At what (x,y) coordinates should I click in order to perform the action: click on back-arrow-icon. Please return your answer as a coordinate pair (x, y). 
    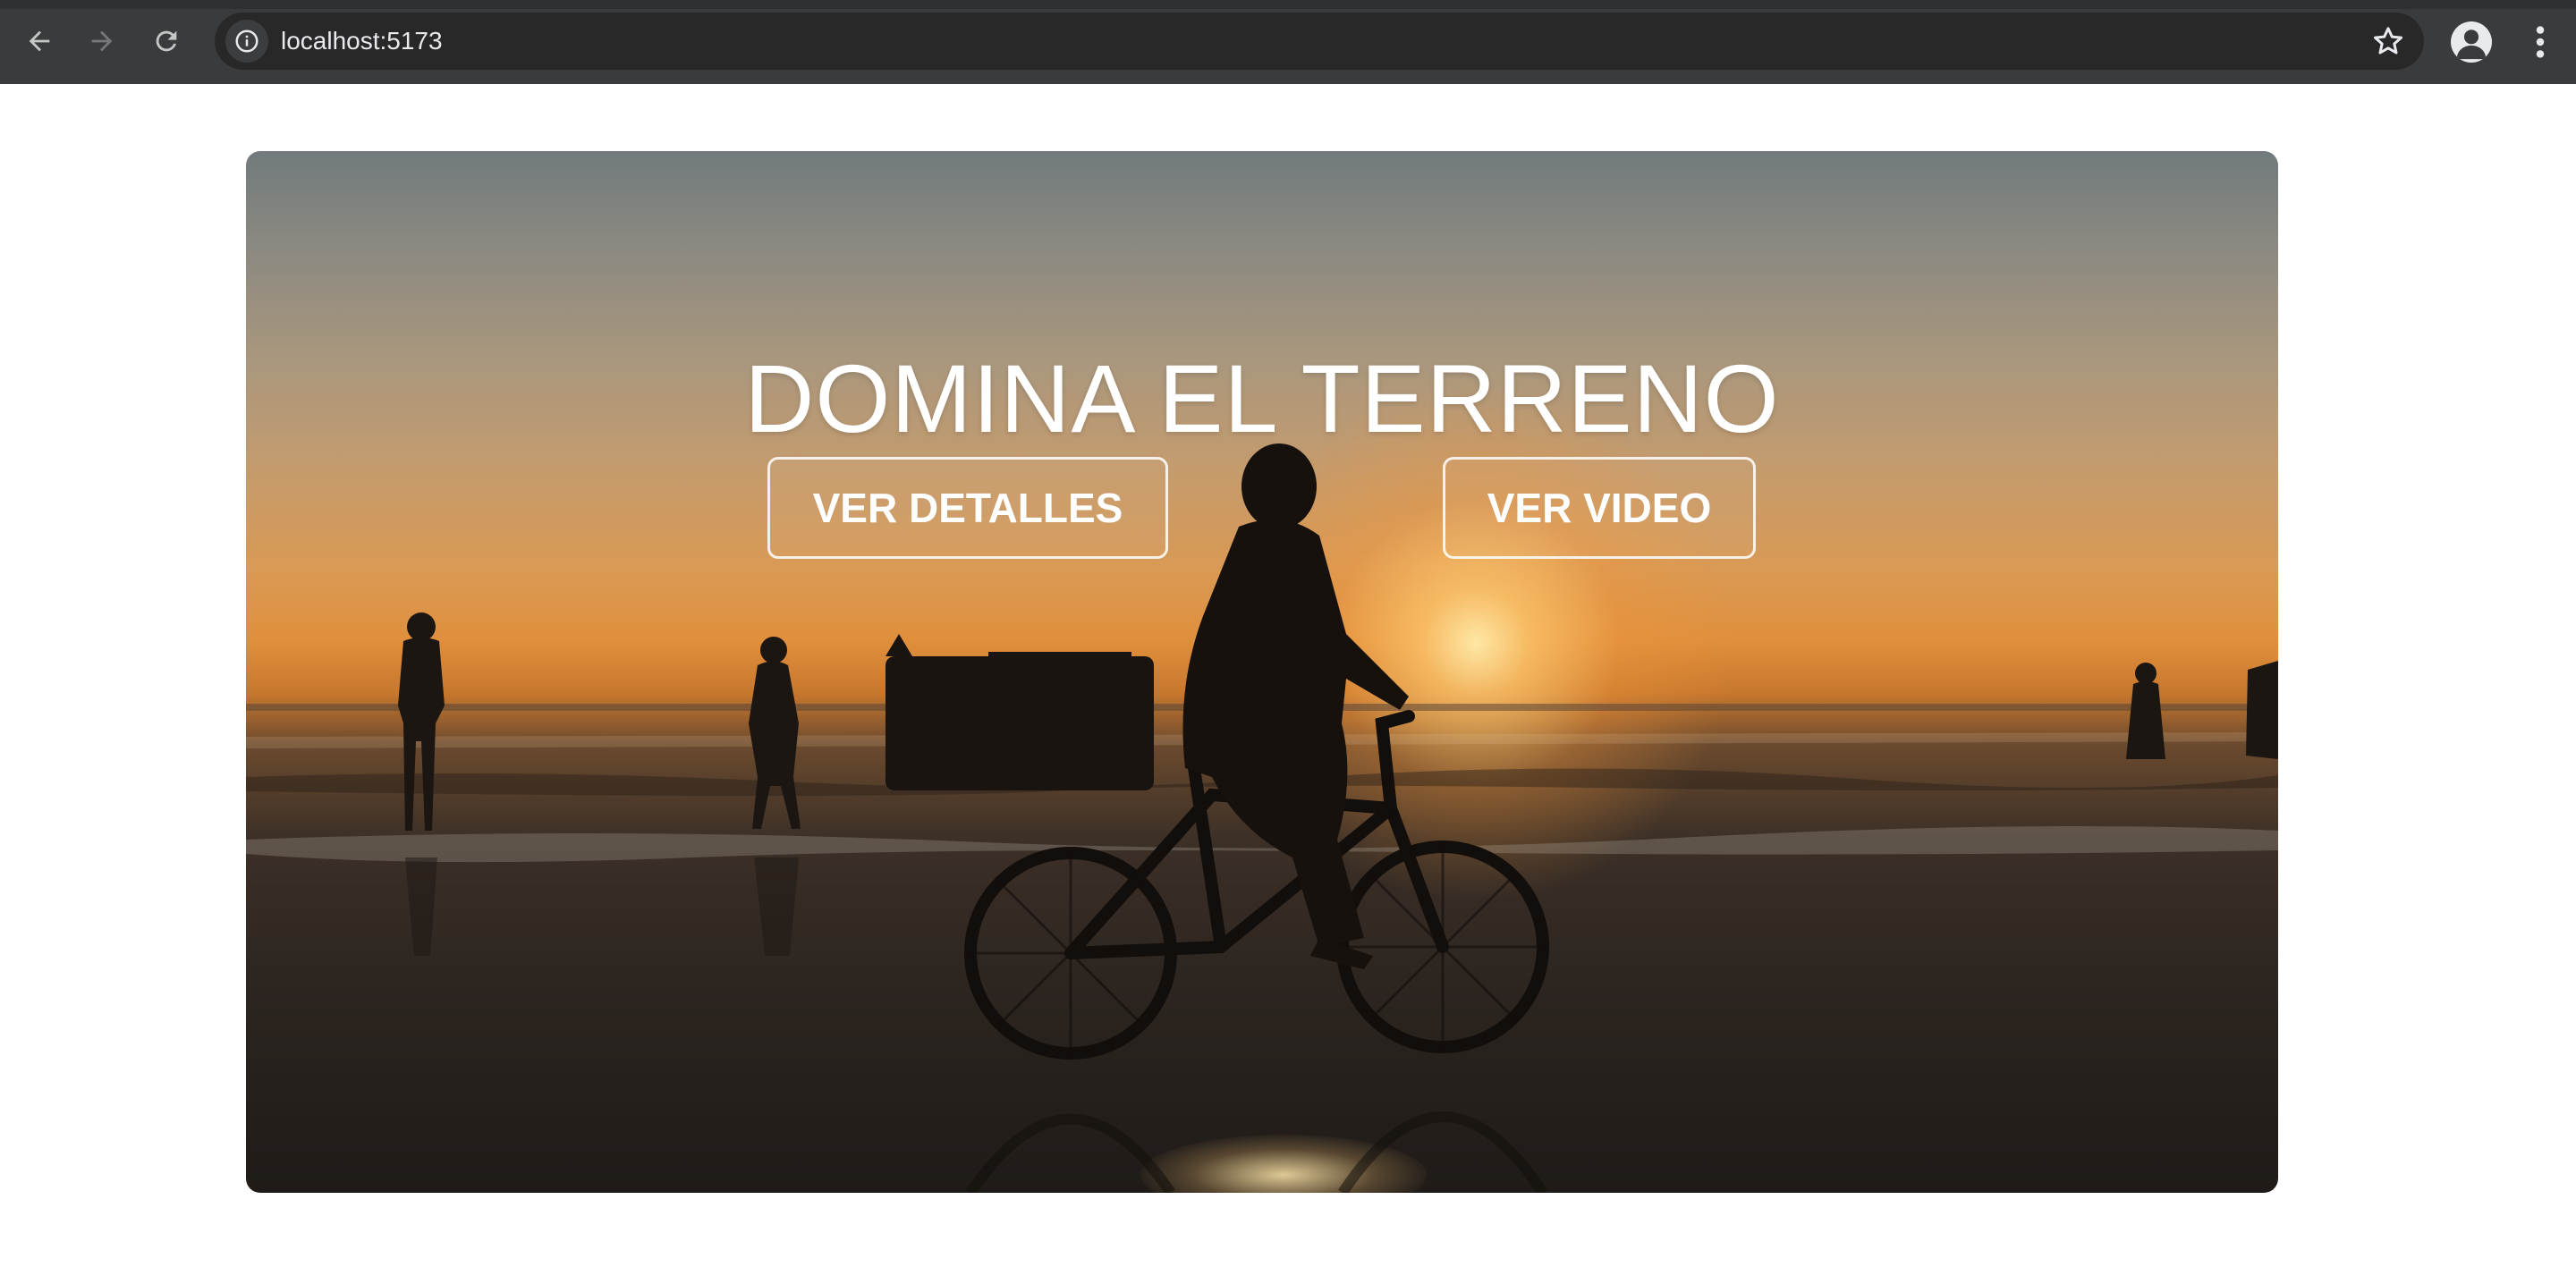
    Looking at the image, I should click on (39, 42).